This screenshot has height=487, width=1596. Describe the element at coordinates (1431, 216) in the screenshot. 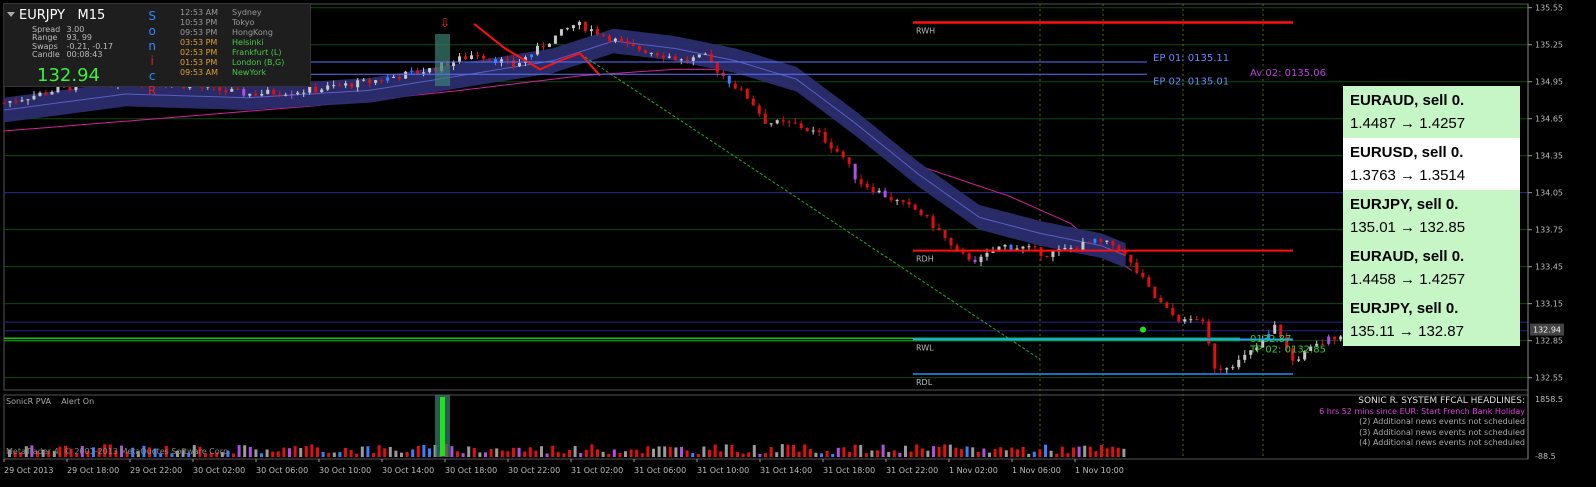

I see `signal-item: EURJPY, sell 0. 135.01 → 132.85` at that location.